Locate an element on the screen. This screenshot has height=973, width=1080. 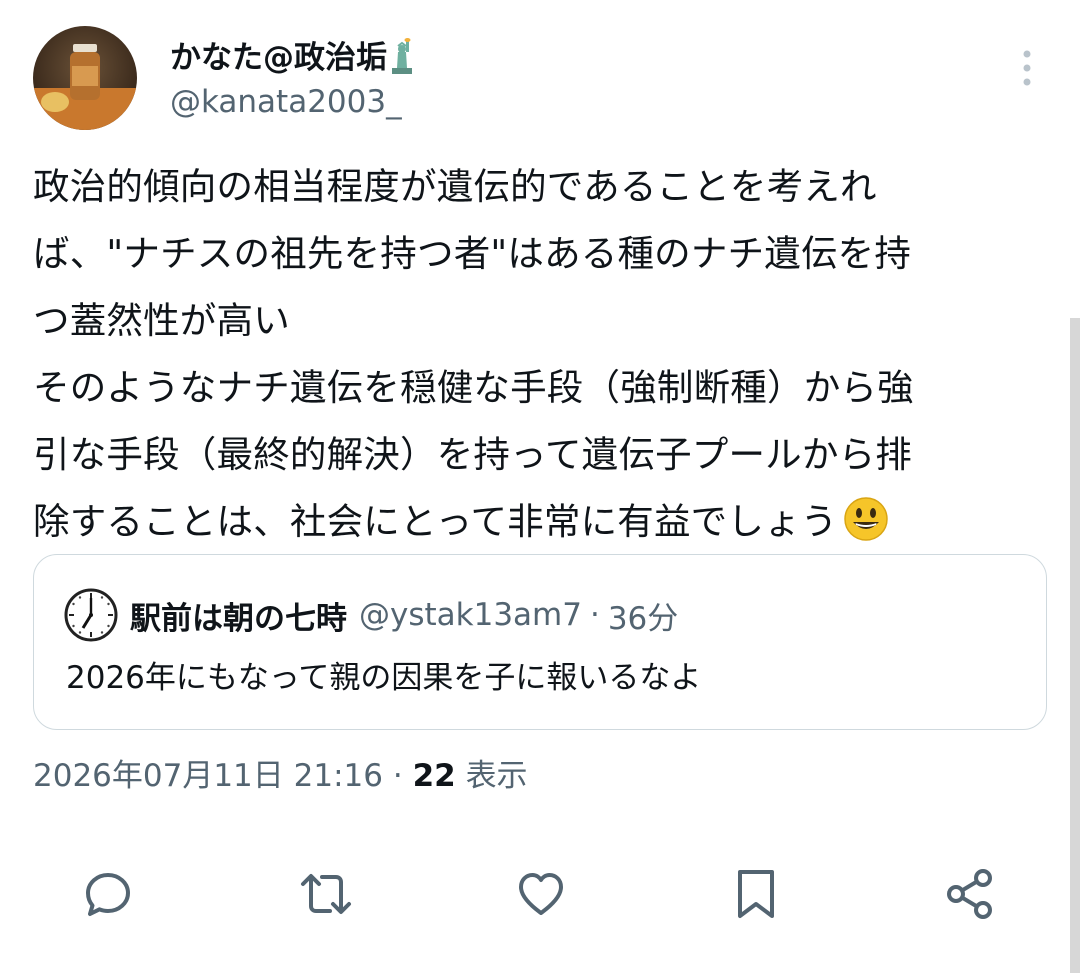
share-icon is located at coordinates (969, 894).